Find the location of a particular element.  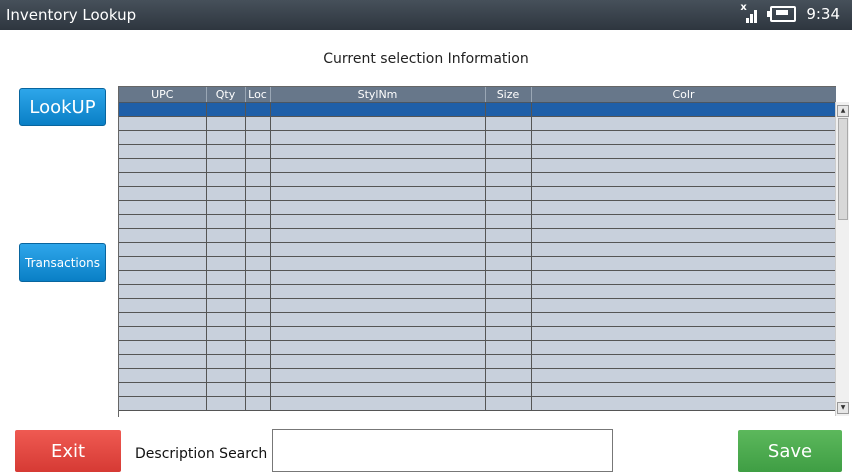

transactions-button: Transactions is located at coordinates (62, 262).